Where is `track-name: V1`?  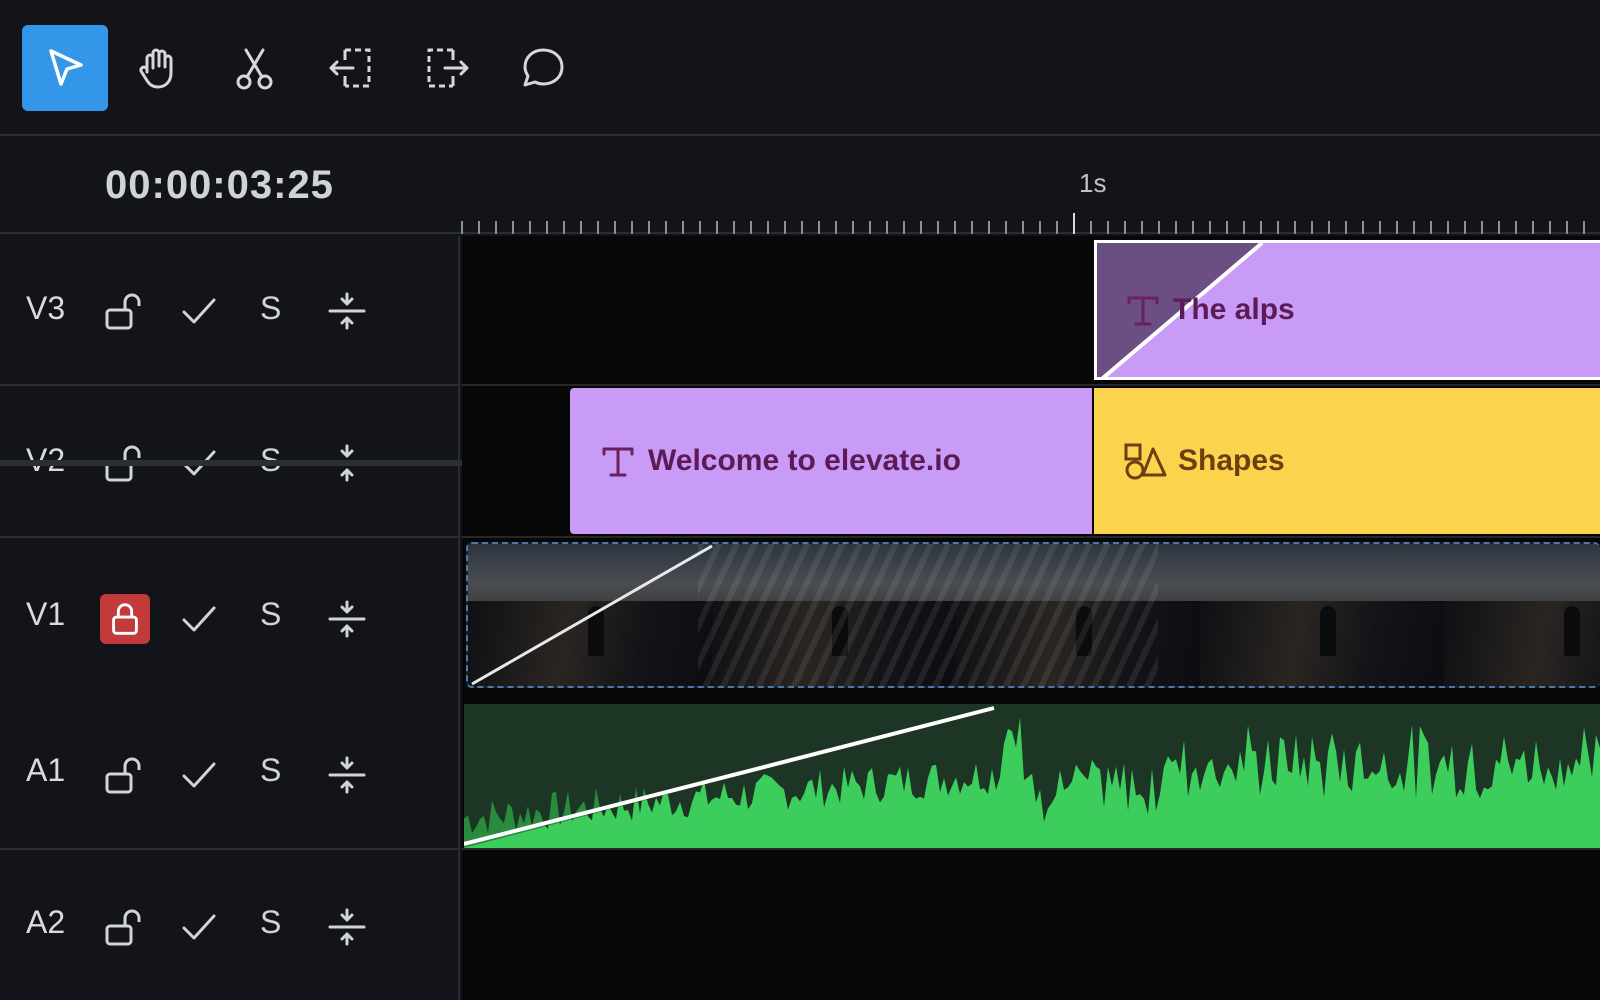 track-name: V1 is located at coordinates (46, 614).